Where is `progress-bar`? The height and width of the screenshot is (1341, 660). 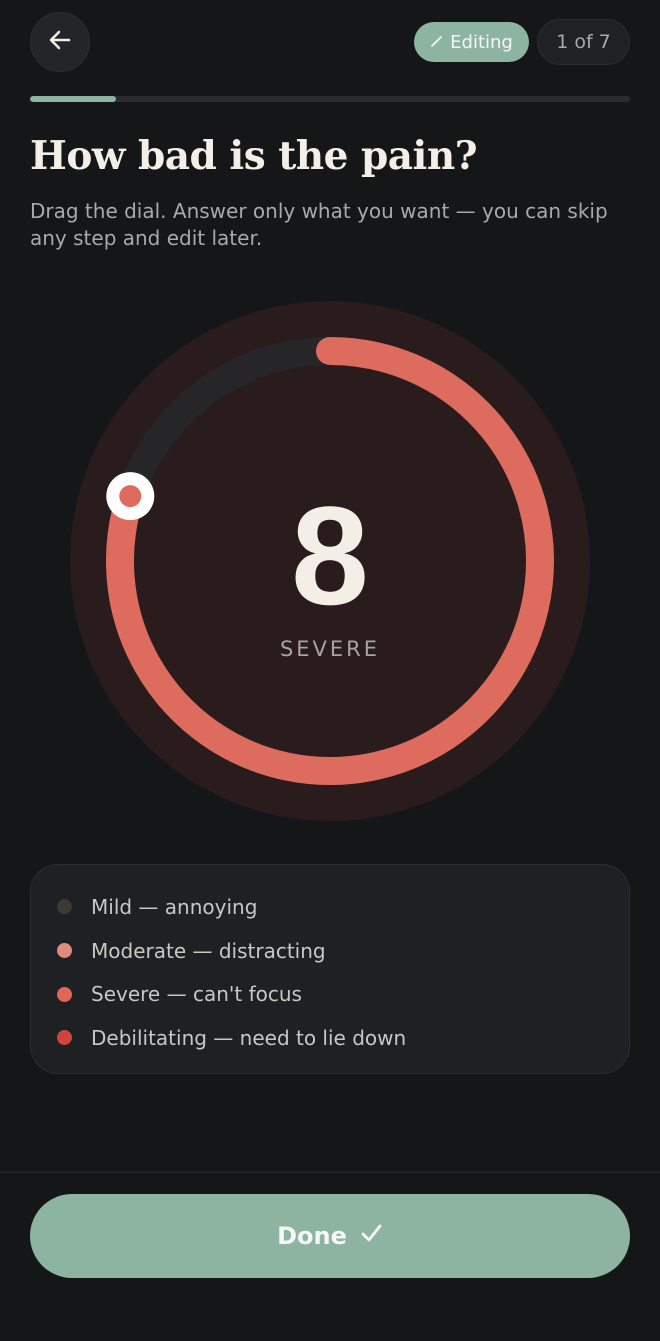
progress-bar is located at coordinates (330, 99).